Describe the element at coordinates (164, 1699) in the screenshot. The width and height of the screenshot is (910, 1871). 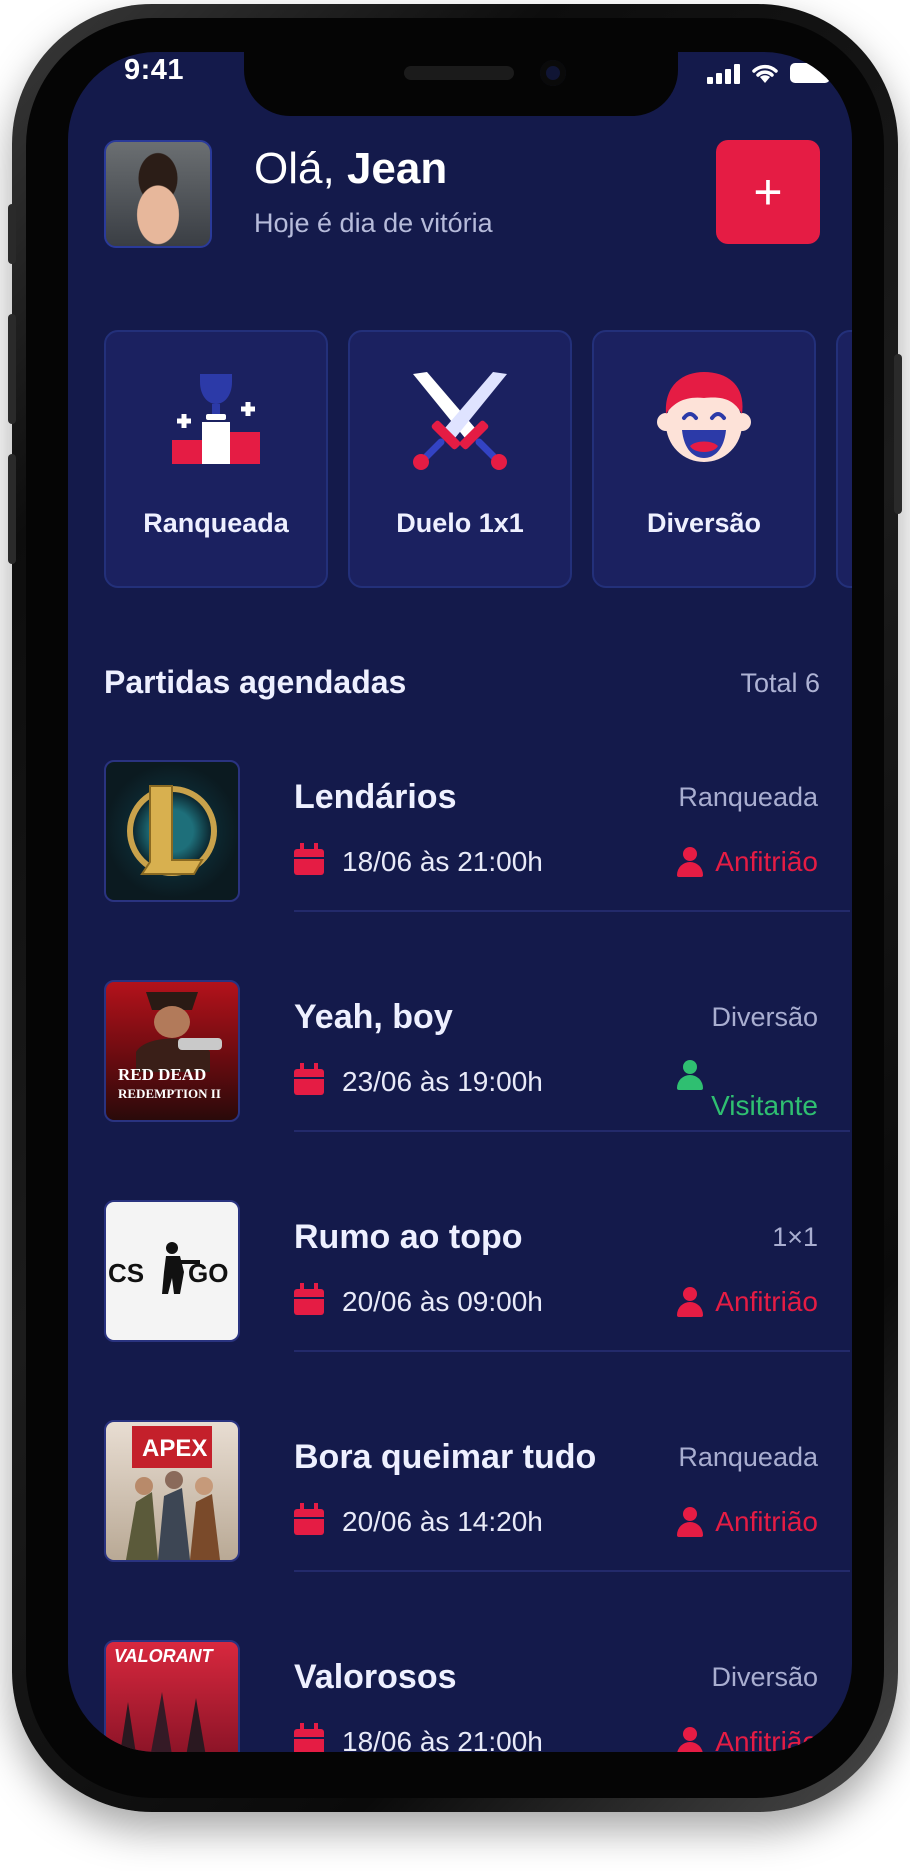
I see `valorant-cover: VALORANT` at that location.